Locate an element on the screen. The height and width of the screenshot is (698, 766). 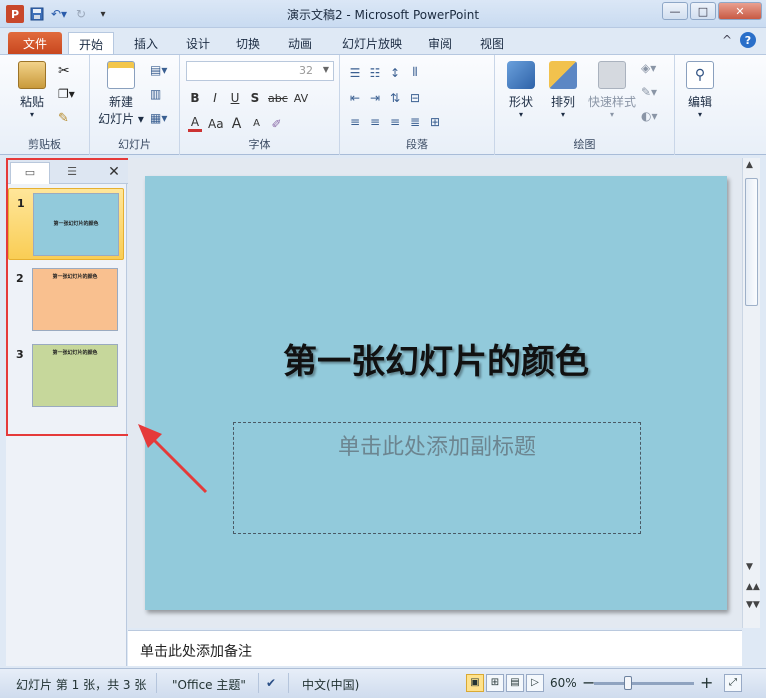
chevron-down-icon: ▼ is located at coordinates (325, 69).